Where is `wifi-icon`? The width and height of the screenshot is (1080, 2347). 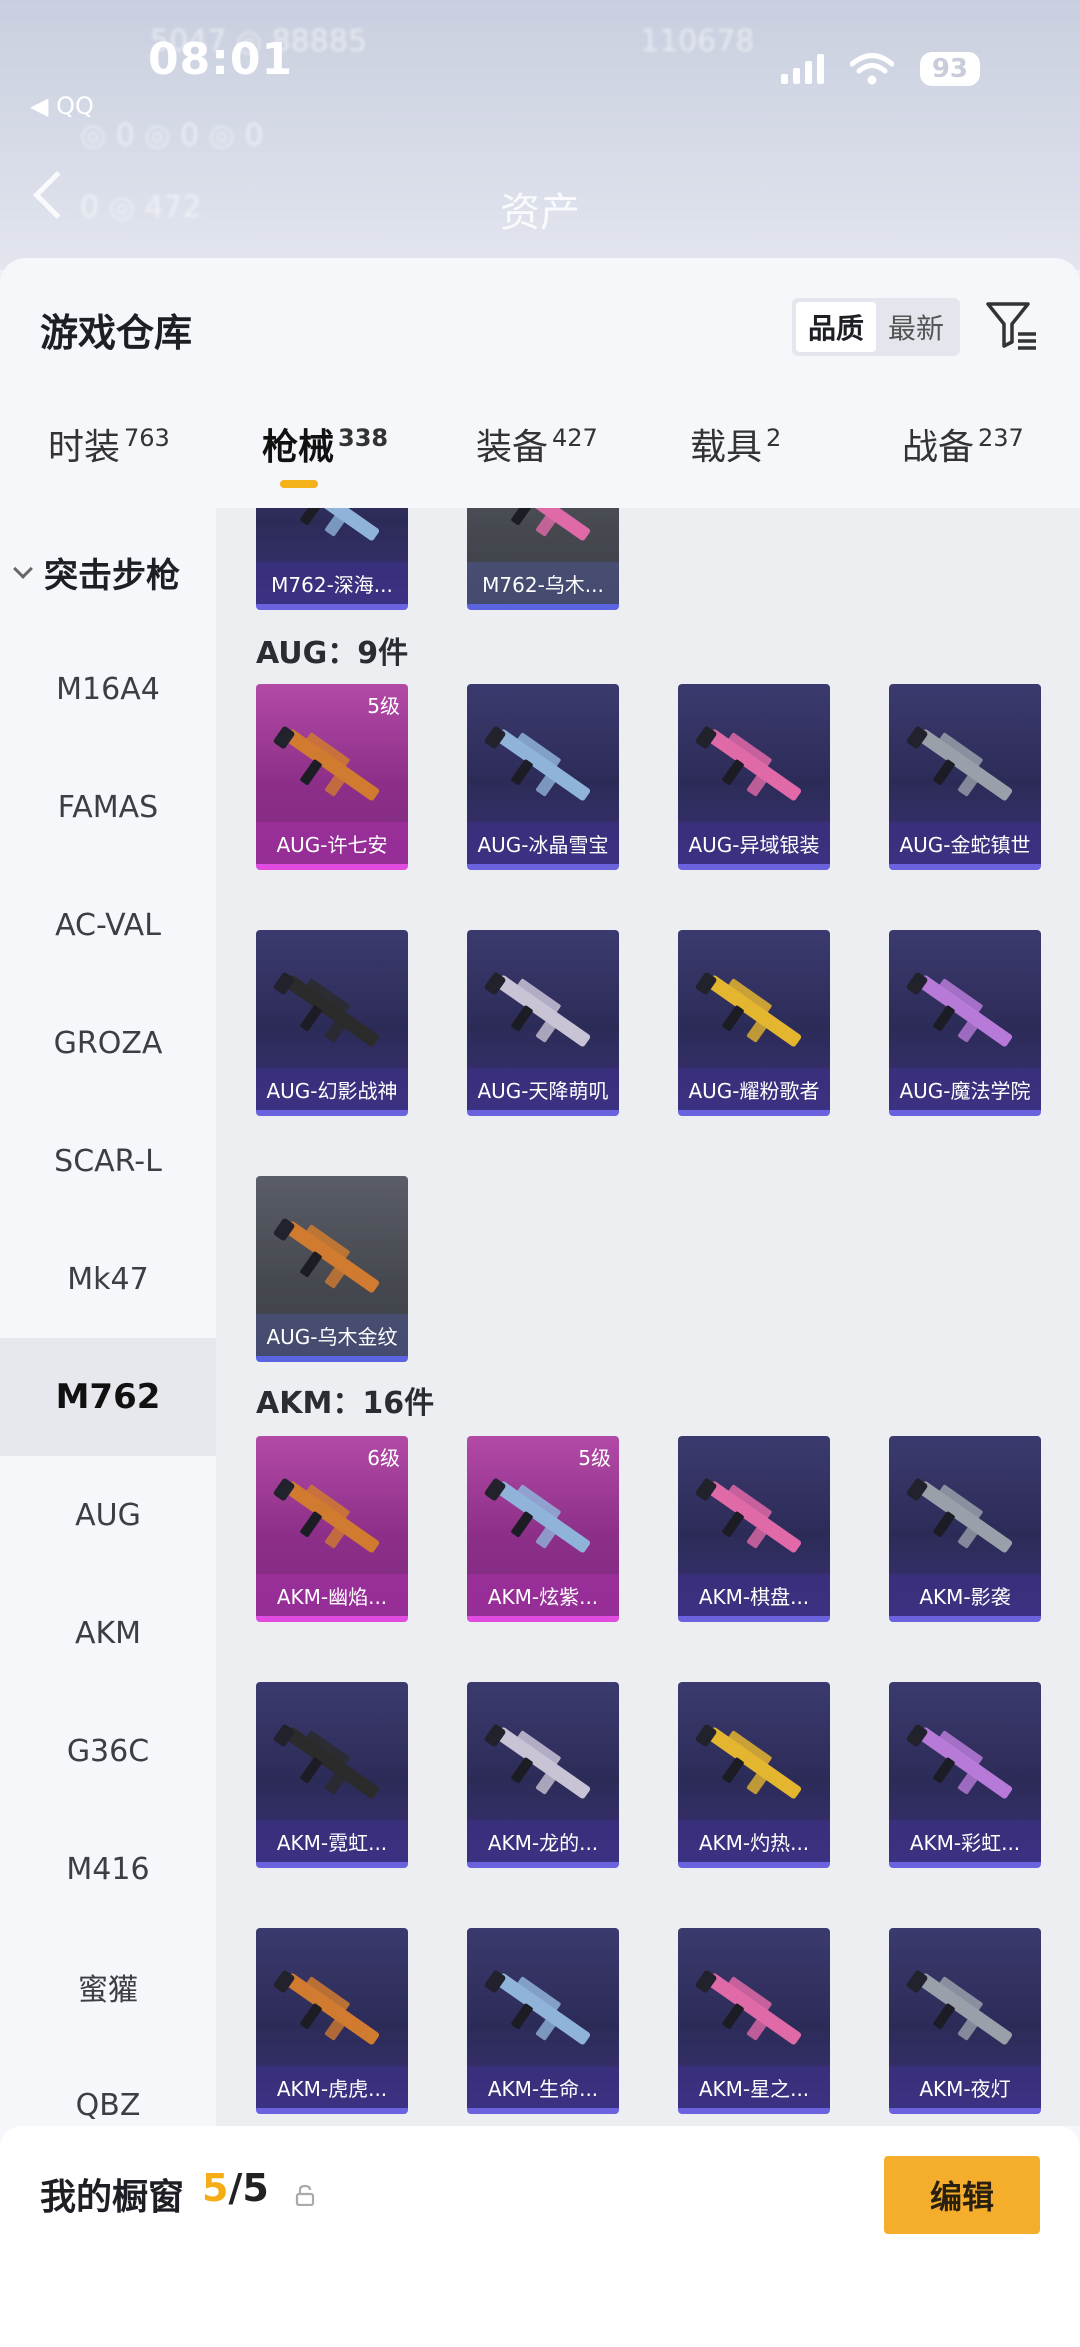
wifi-icon is located at coordinates (871, 69).